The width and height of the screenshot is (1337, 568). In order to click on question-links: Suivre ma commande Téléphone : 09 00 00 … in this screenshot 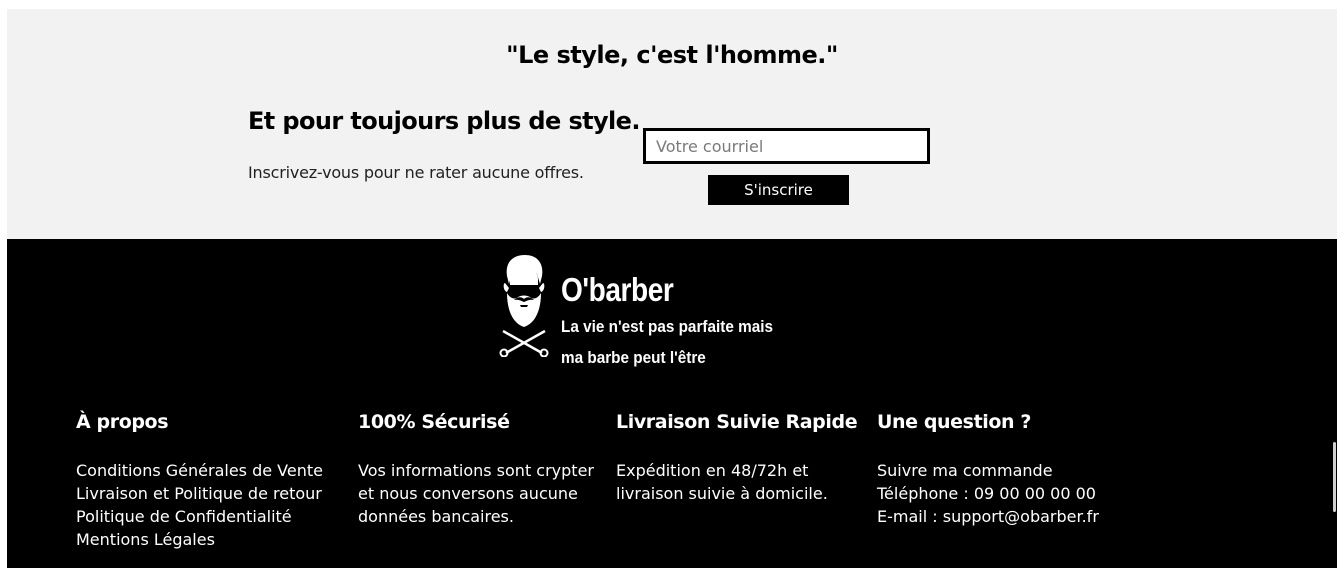, I will do `click(1007, 493)`.